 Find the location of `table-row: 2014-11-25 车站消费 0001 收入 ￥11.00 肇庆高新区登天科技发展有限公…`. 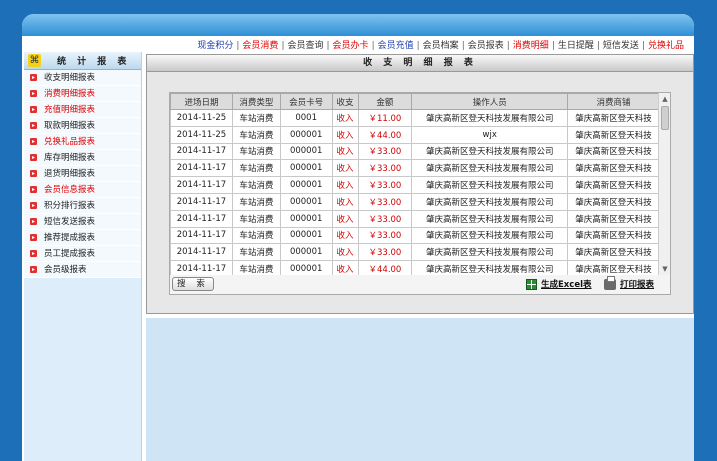

table-row: 2014-11-25 车站消费 0001 收入 ￥11.00 肇庆高新区登天科技发展有限公… is located at coordinates (415, 118).